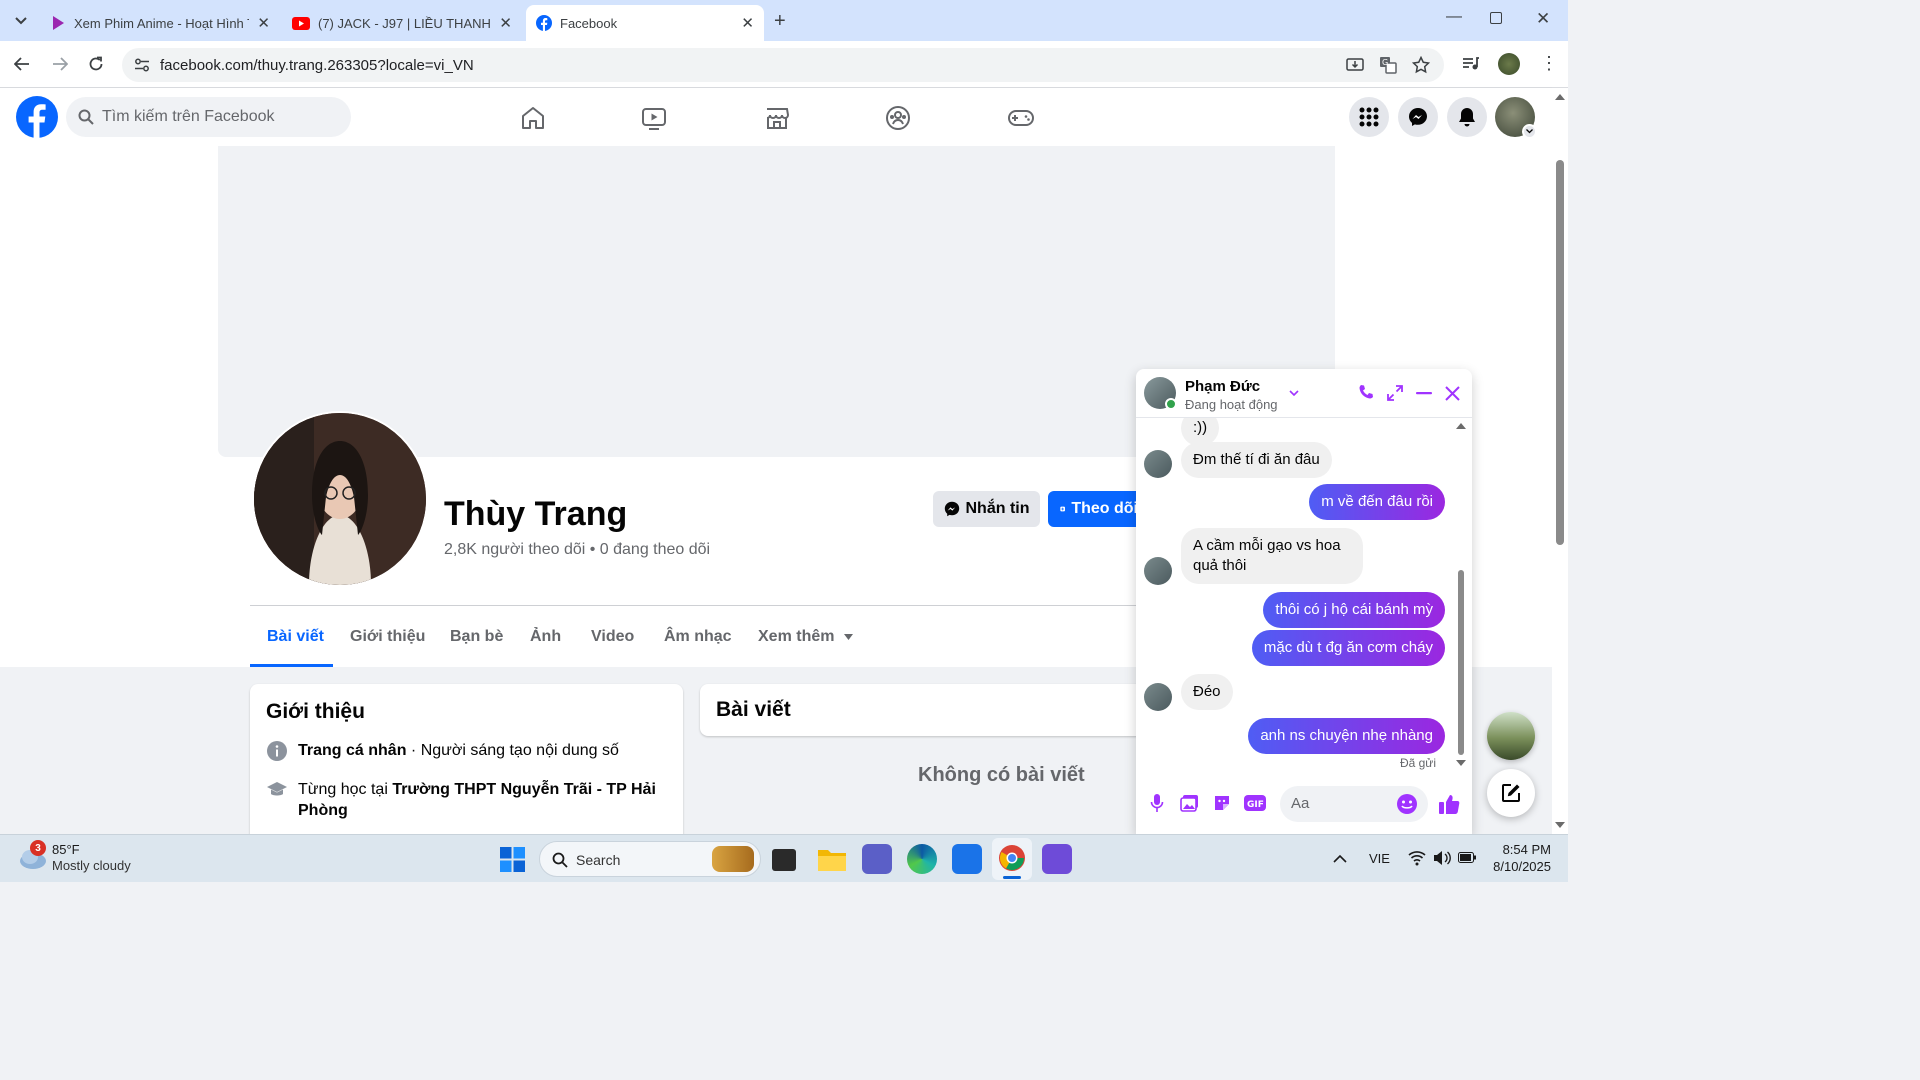  Describe the element at coordinates (1511, 793) in the screenshot. I see `new-message-button` at that location.